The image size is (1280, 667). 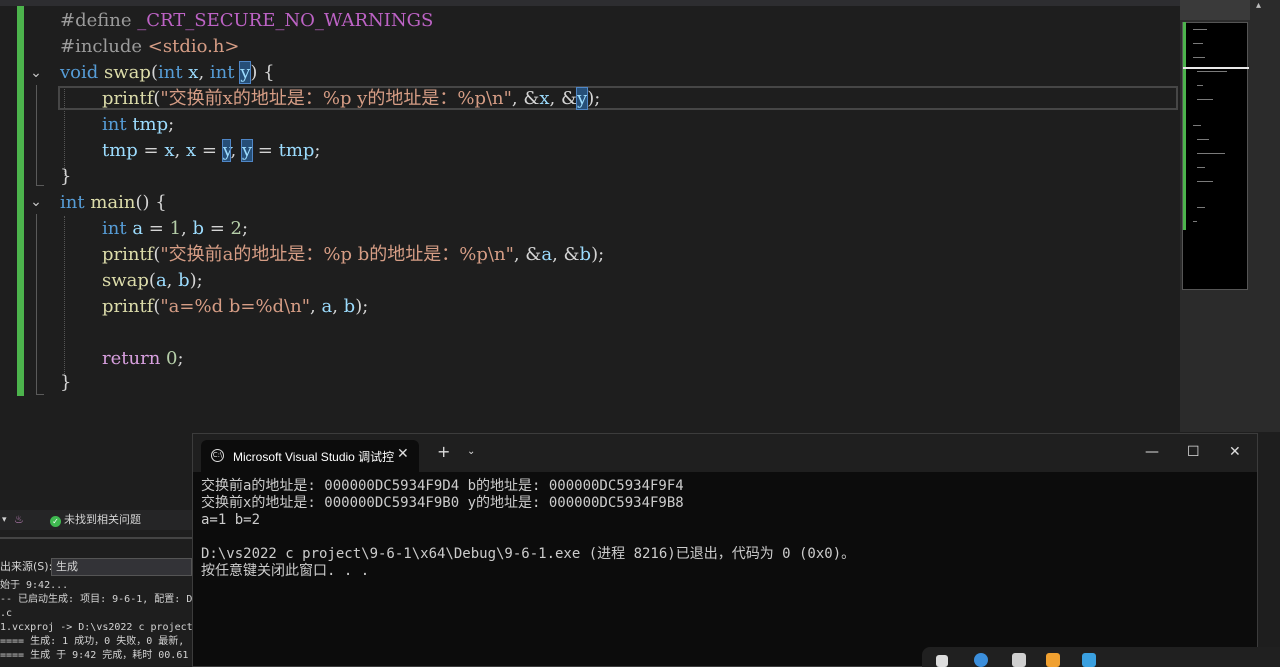 What do you see at coordinates (138, 125) in the screenshot?
I see `code-line-5: int tmp;` at bounding box center [138, 125].